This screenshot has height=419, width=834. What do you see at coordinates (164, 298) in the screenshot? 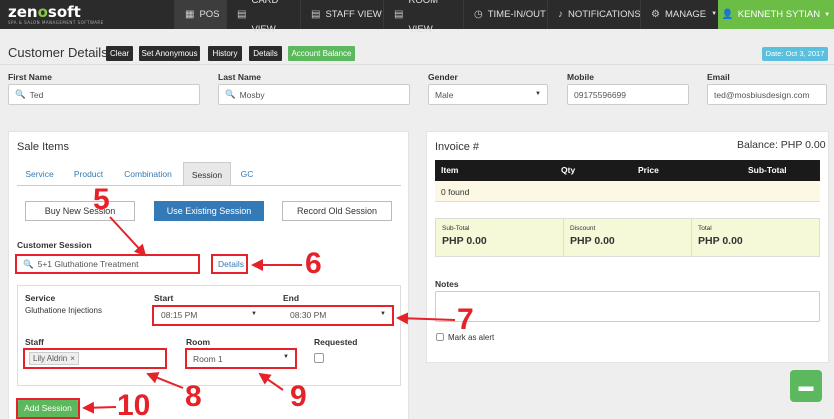
I see `start-label: Start` at bounding box center [164, 298].